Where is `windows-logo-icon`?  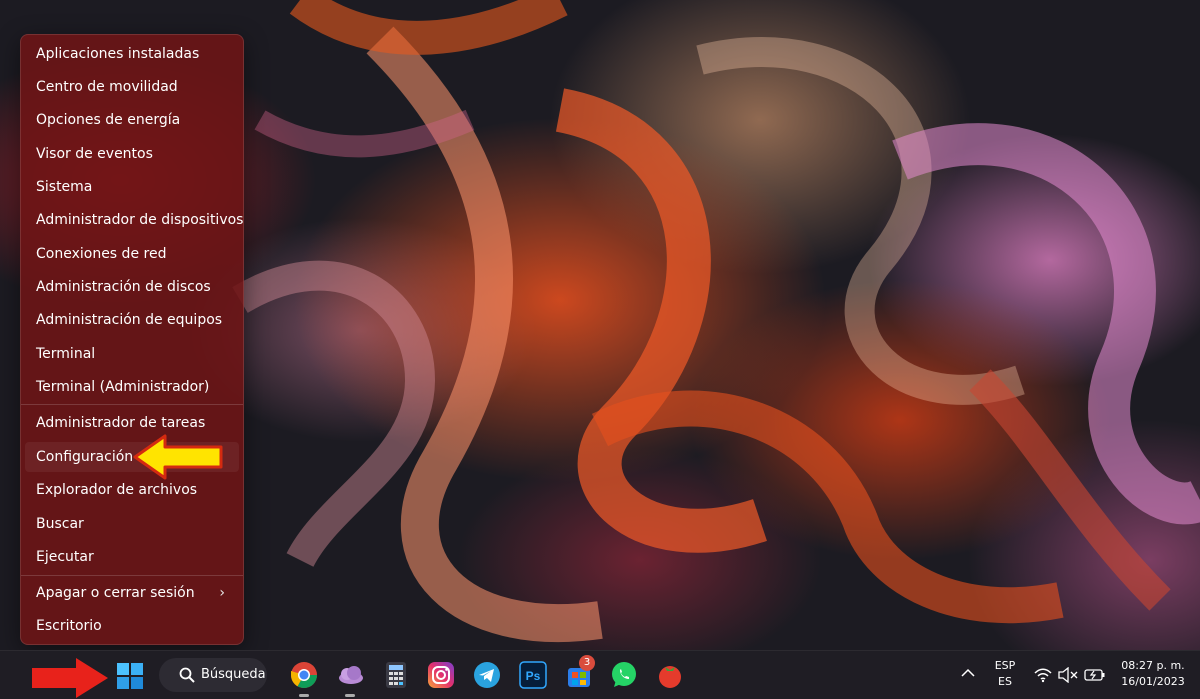
windows-logo-icon is located at coordinates (130, 676).